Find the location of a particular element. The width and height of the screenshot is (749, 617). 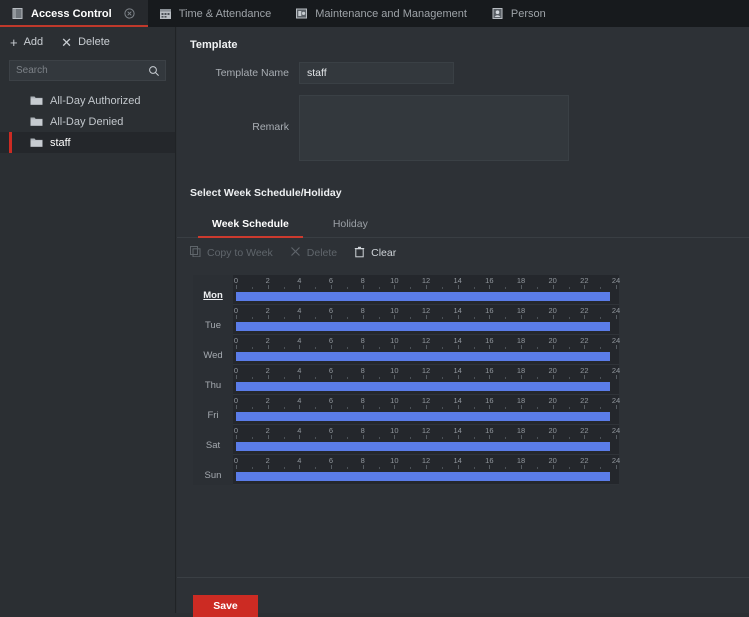

delete-button: ✕ Delete is located at coordinates (85, 42).